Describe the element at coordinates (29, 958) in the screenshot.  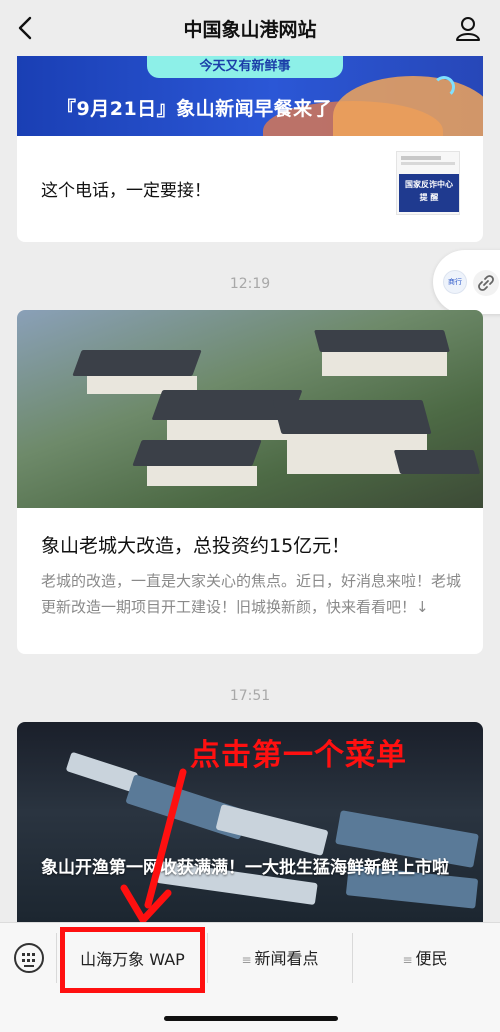
I see `keyboard-icon` at that location.